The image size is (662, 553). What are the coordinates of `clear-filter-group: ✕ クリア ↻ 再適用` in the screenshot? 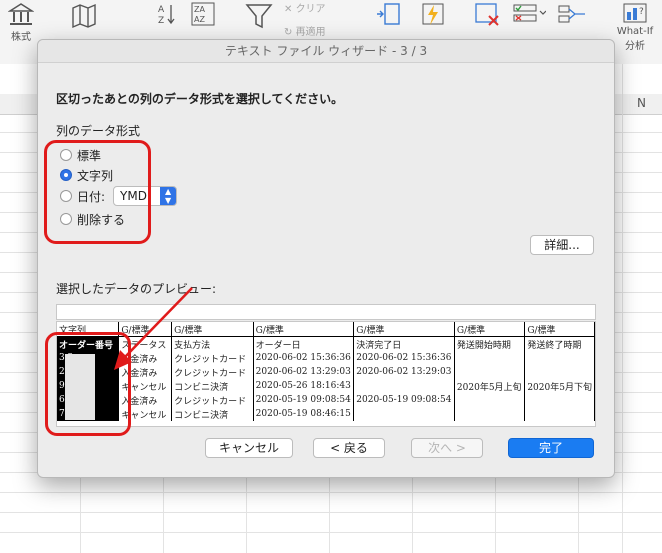 It's located at (314, 19).